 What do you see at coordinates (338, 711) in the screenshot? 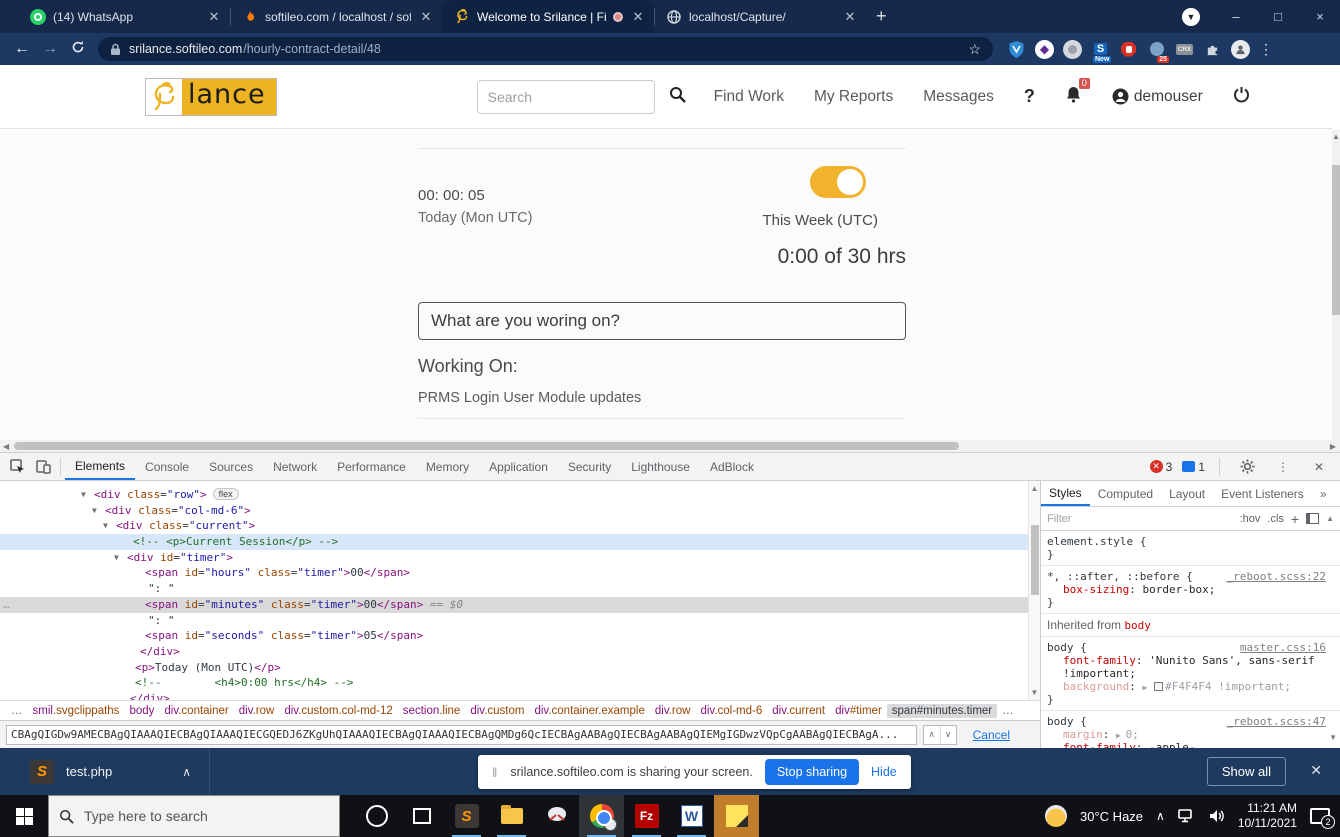
I see `breadcrumb-item: div.custom.col-md-12` at bounding box center [338, 711].